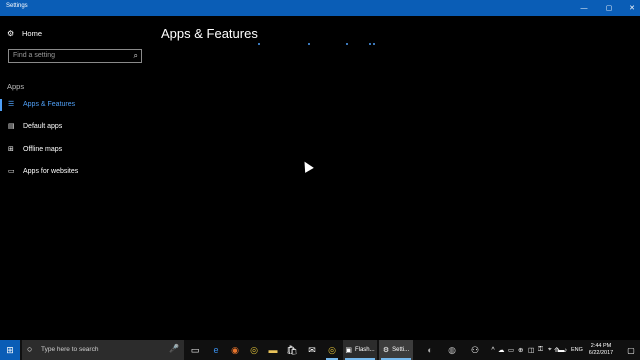 This screenshot has width=640, height=360. What do you see at coordinates (523, 350) in the screenshot?
I see `tray-app-icon: ⊕` at bounding box center [523, 350].